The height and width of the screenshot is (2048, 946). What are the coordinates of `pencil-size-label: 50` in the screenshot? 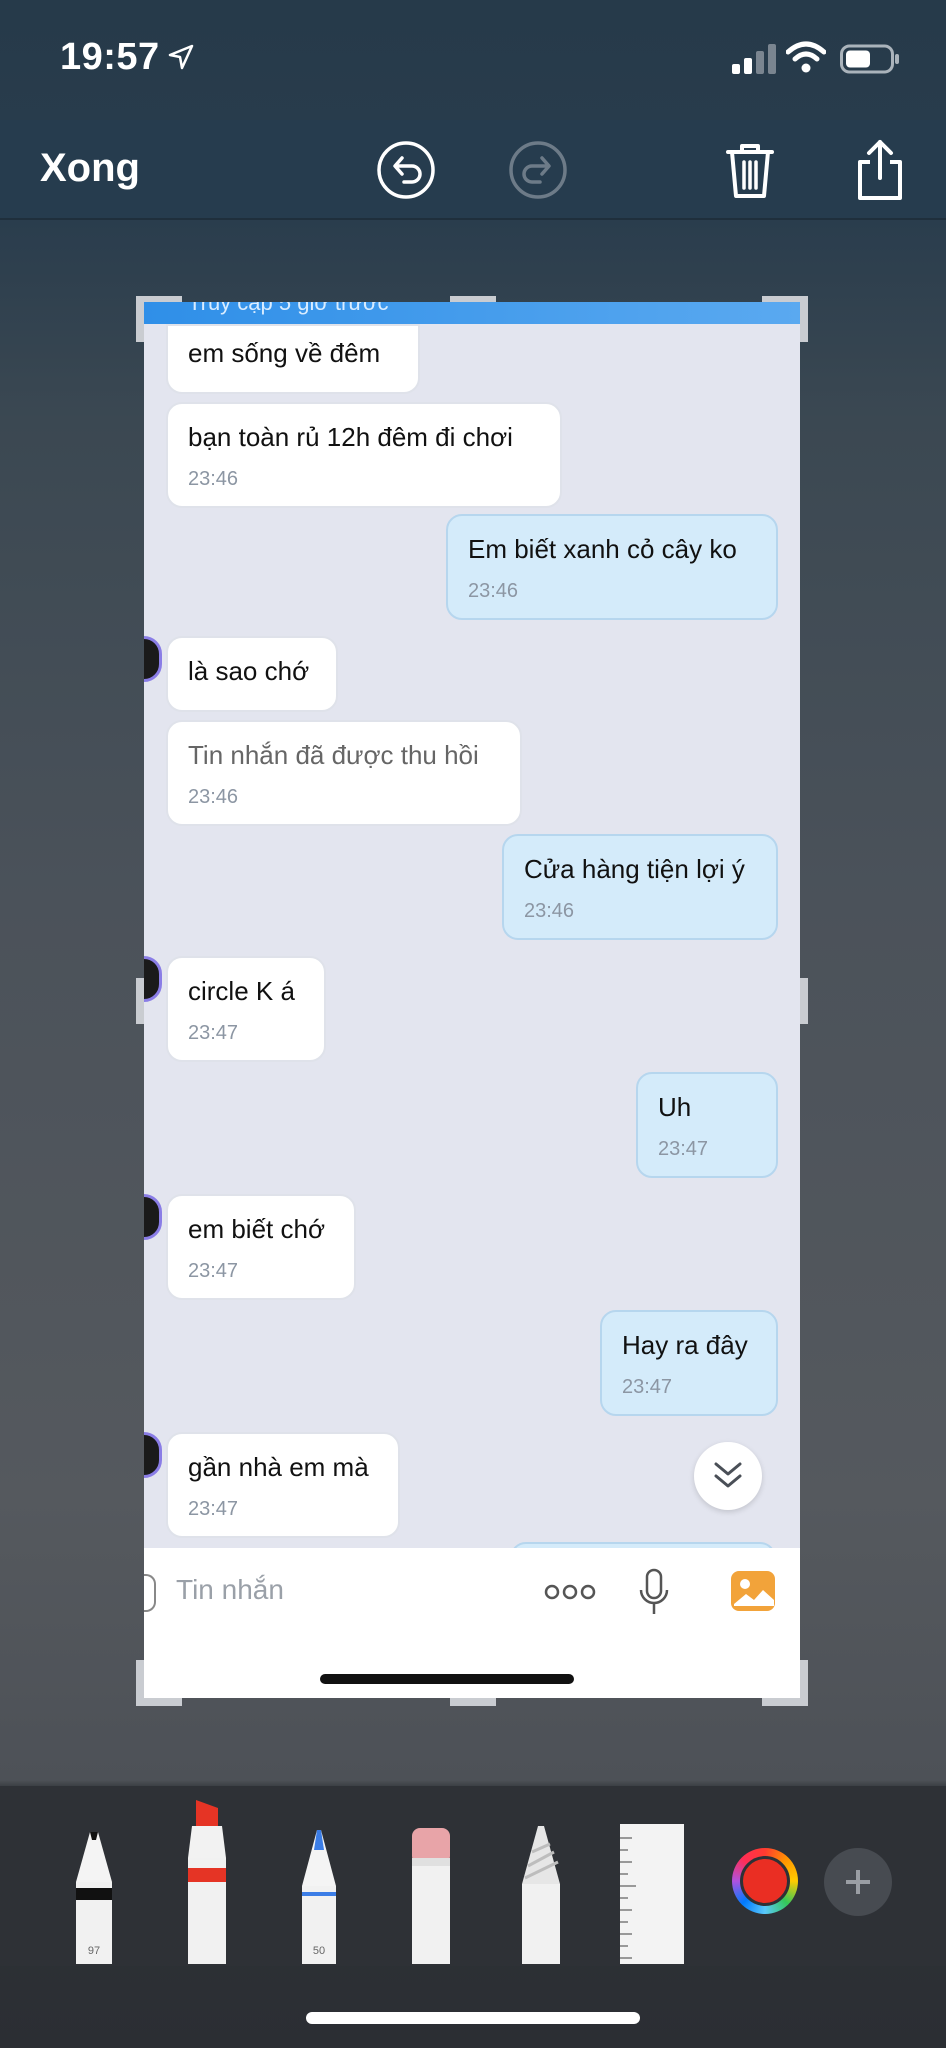 It's located at (319, 1951).